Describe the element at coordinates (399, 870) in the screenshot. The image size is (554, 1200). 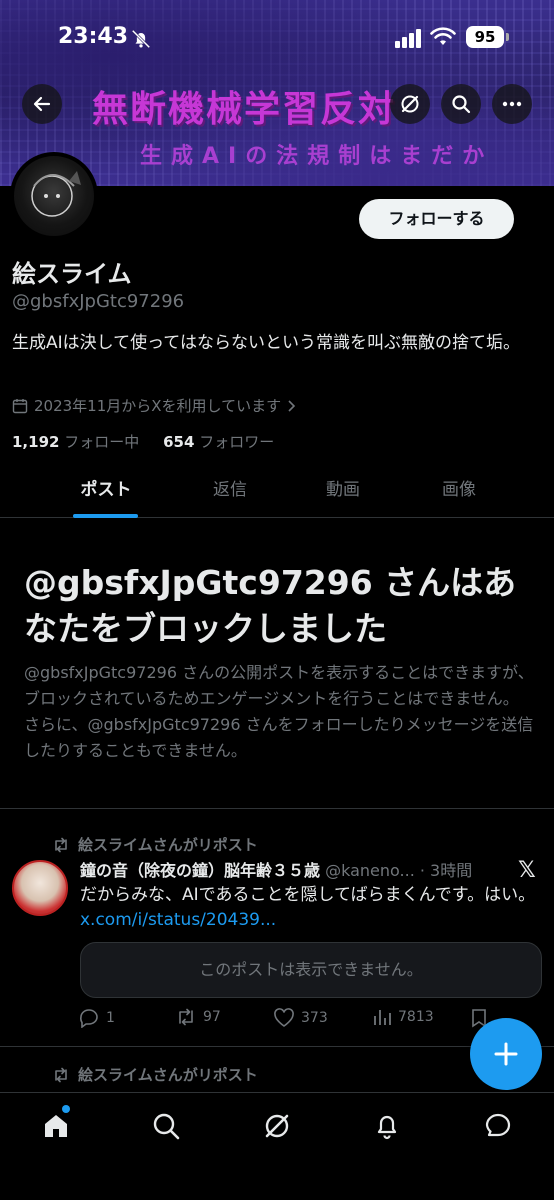
I see `post-handle-time: @kaneno... · 3時間` at that location.